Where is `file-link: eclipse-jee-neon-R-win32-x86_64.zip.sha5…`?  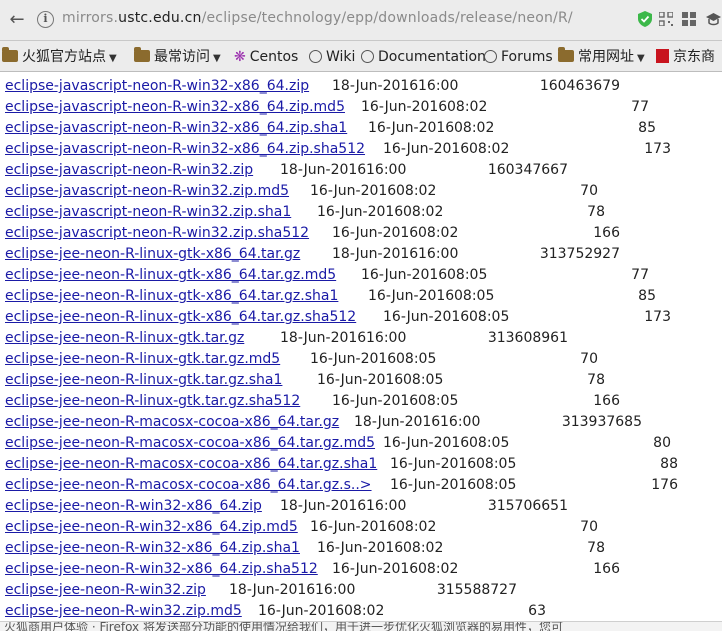 file-link: eclipse-jee-neon-R-win32-x86_64.zip.sha5… is located at coordinates (161, 569).